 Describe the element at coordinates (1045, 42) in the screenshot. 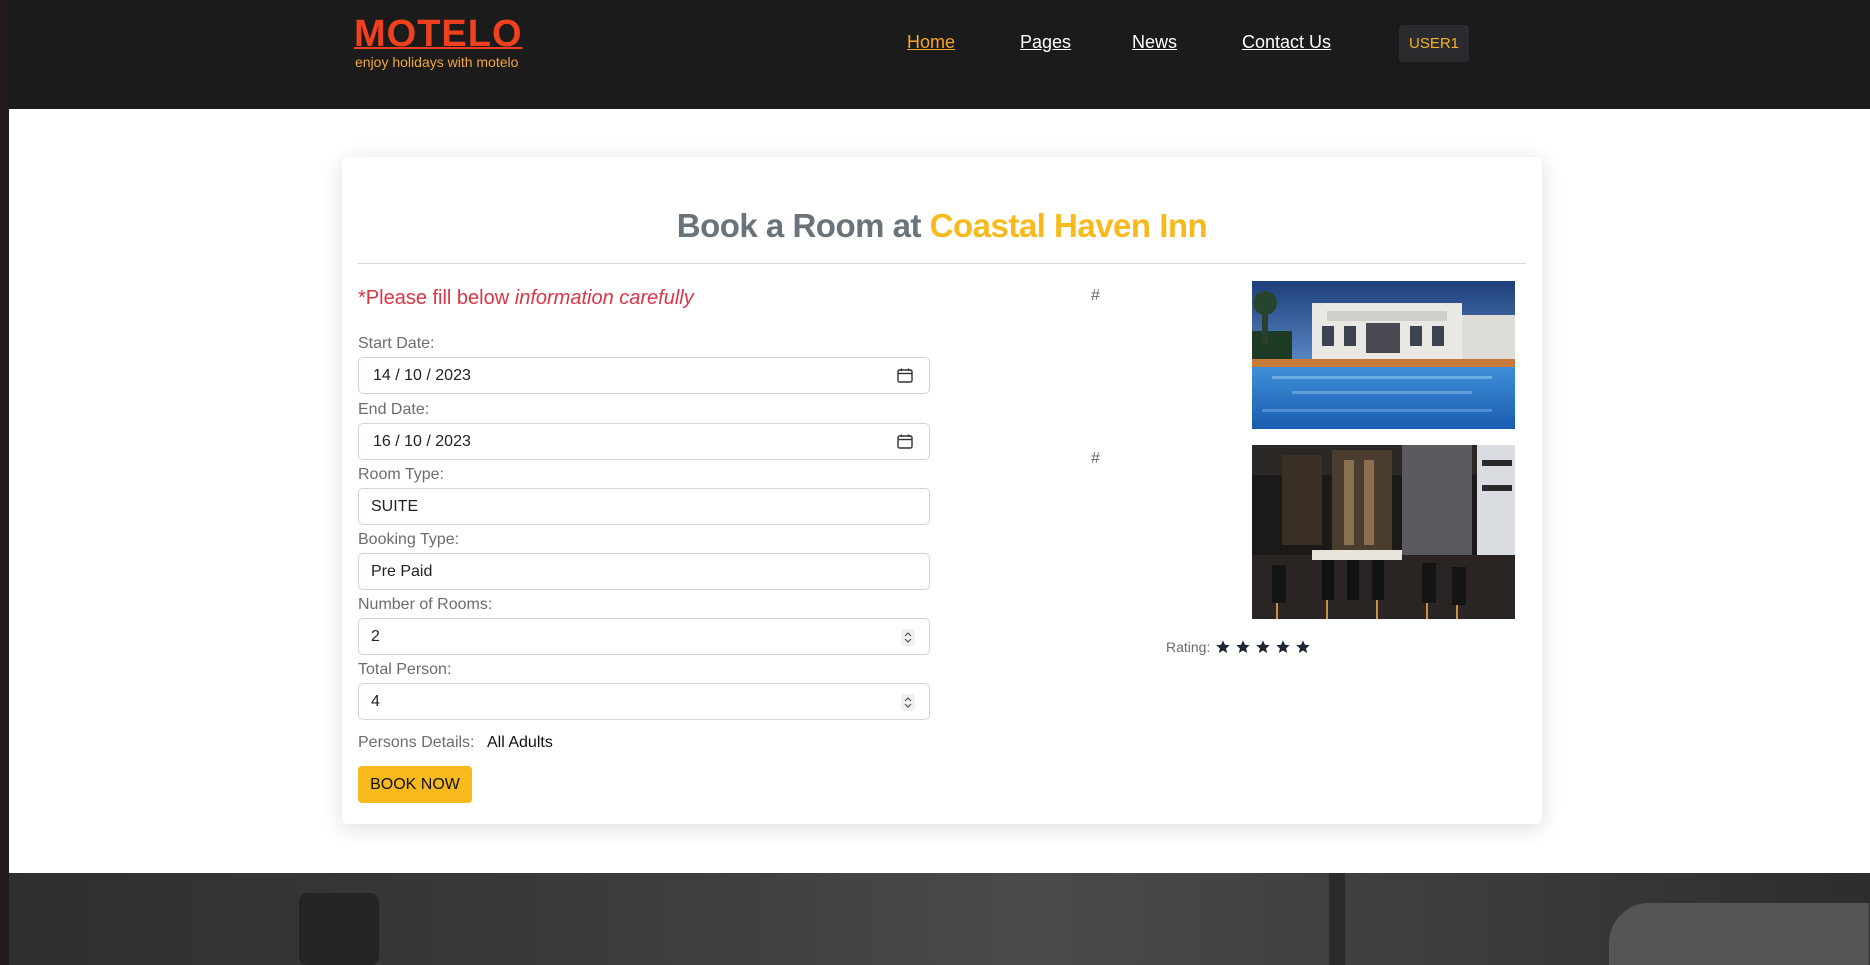

I see `nav-pages-link: Pages` at that location.